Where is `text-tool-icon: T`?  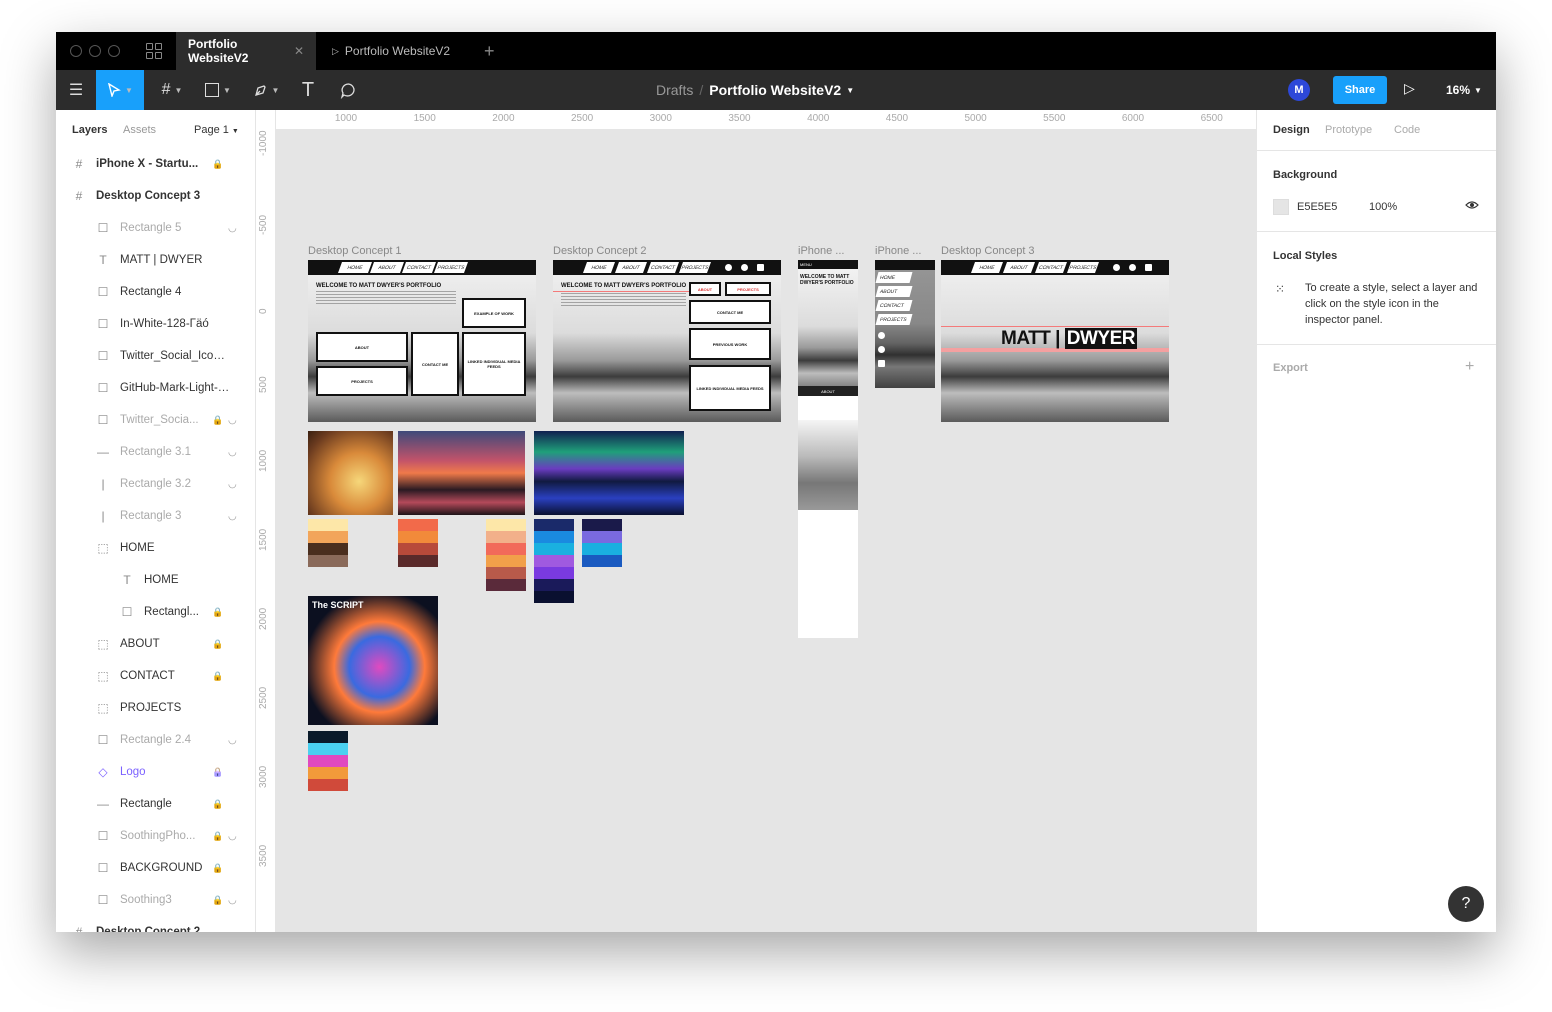
text-tool-icon: T is located at coordinates (308, 90).